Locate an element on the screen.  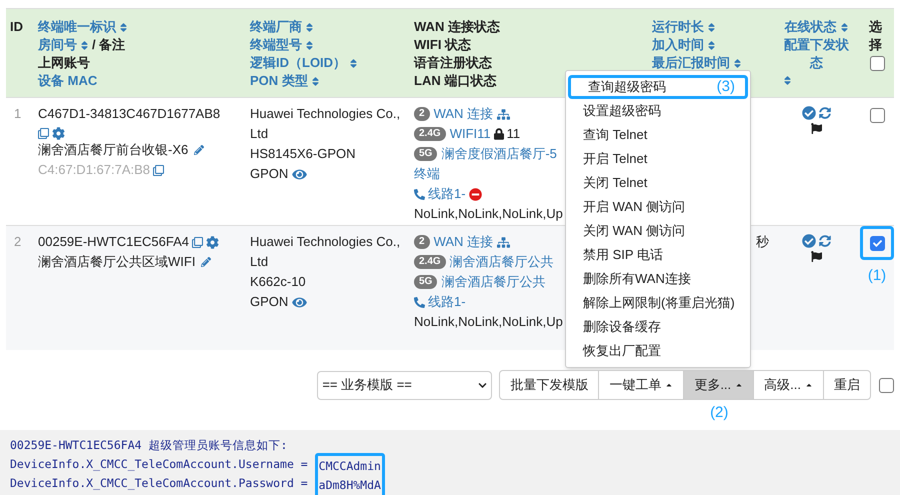
column-header: 终端型号 is located at coordinates (276, 45).